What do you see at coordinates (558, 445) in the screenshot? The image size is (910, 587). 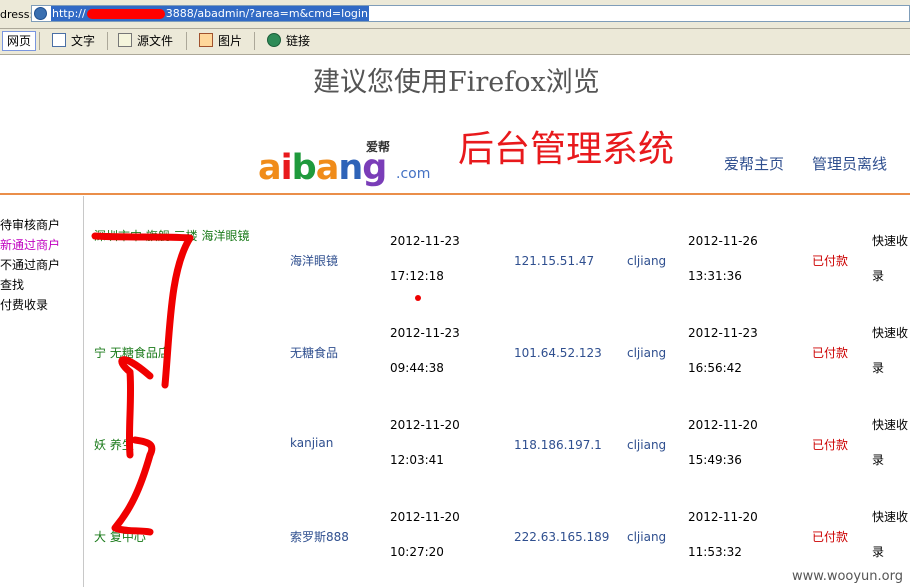 I see `ip-address: 118.186.197.1` at bounding box center [558, 445].